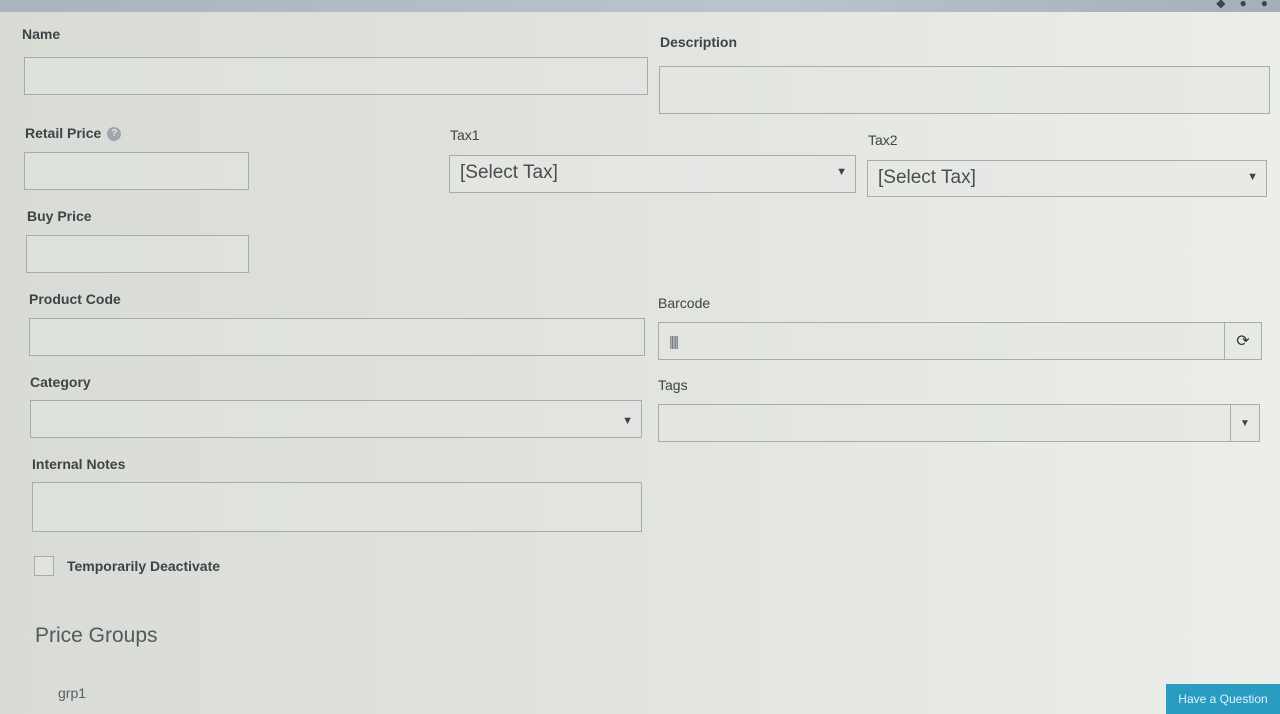  Describe the element at coordinates (1067, 178) in the screenshot. I see `tax2-select: [Select Tax] ▼` at that location.